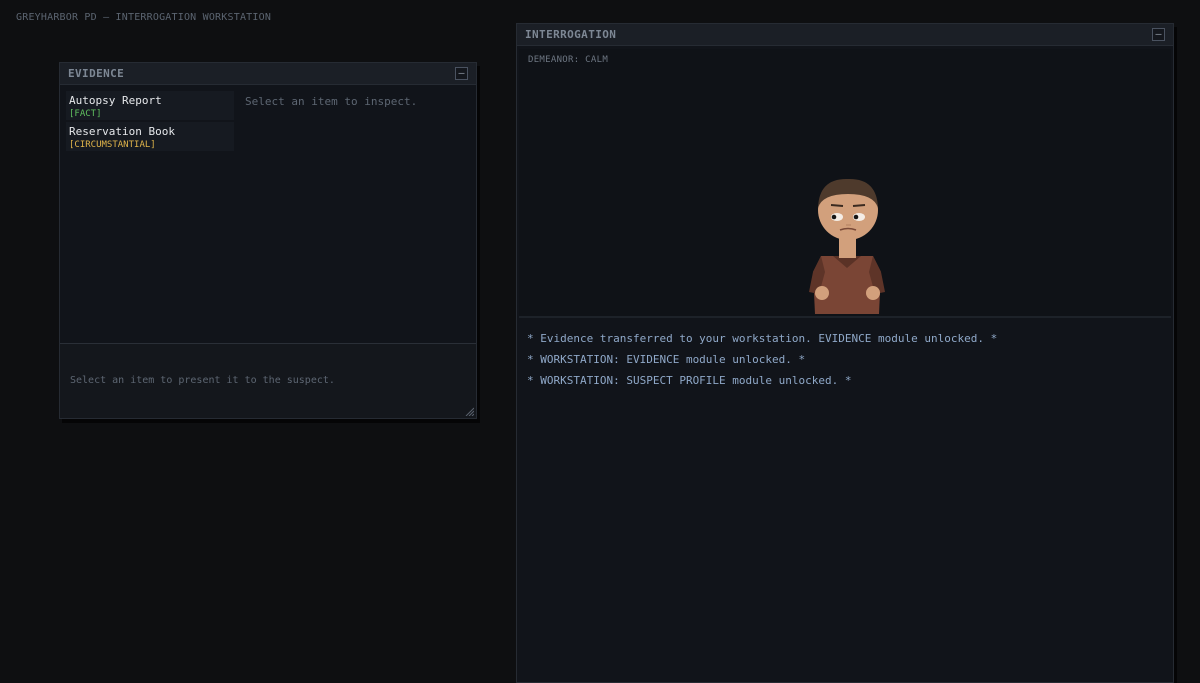 This screenshot has height=683, width=1200. I want to click on evidence-item-name: Reservation Book, so click(122, 131).